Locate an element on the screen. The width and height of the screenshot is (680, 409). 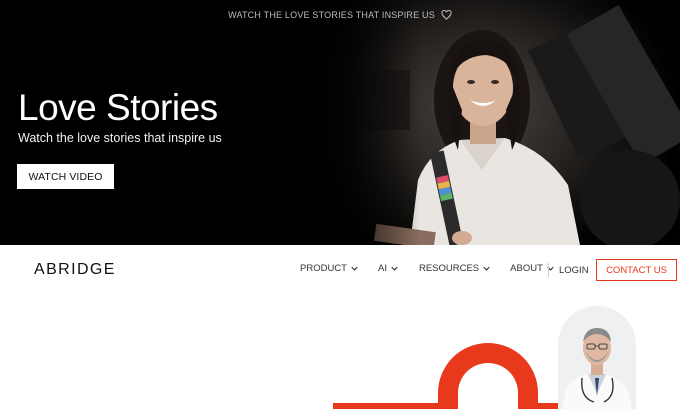
doctor-image is located at coordinates (597, 357).